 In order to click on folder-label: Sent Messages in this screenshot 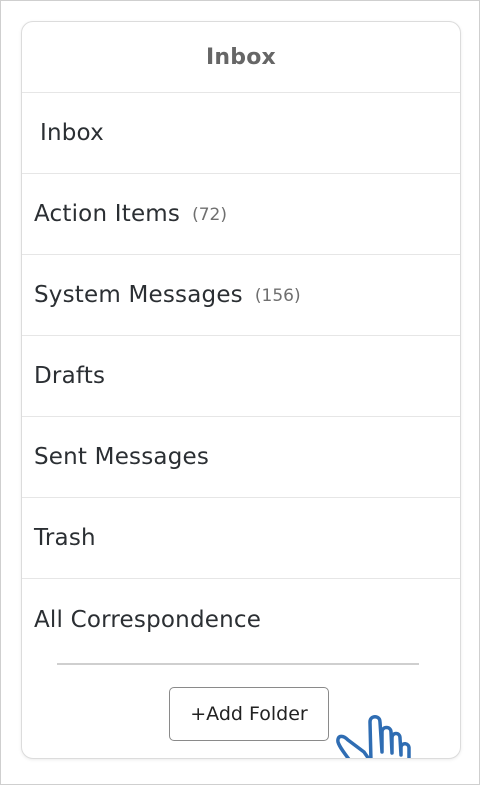, I will do `click(122, 457)`.